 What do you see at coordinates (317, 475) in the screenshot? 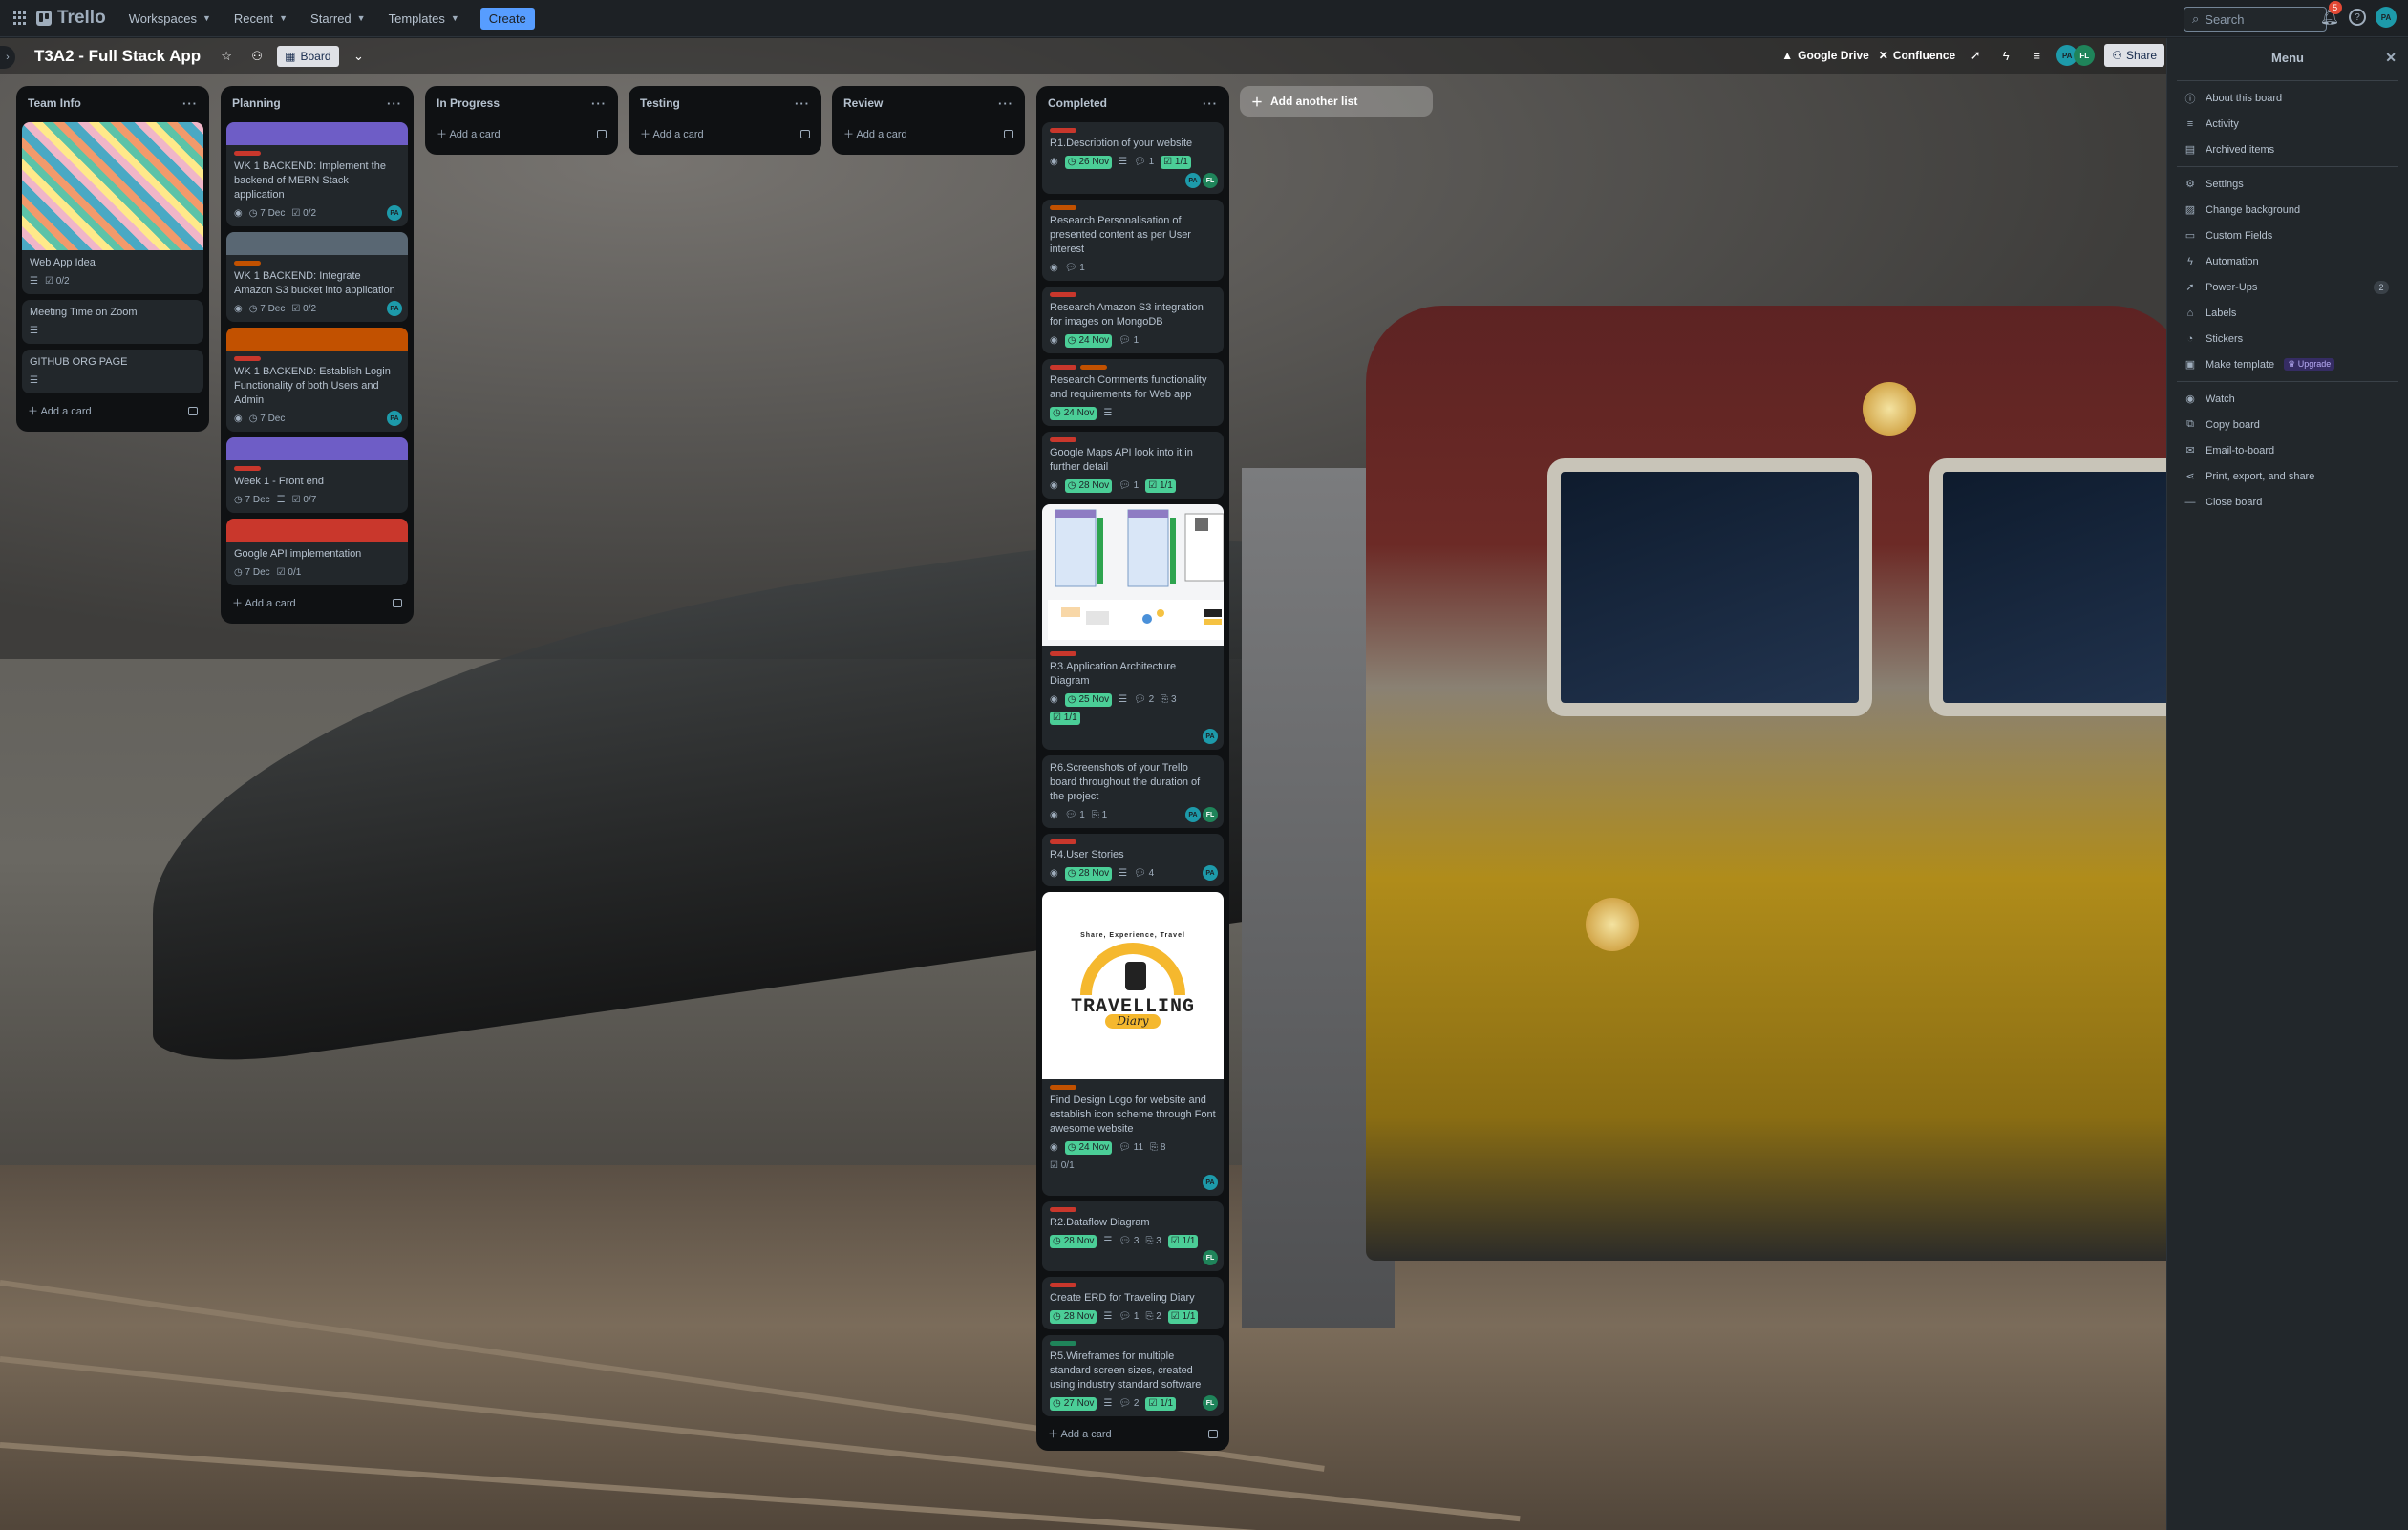
I see `card-week1-frontend: Week 1 - Front end ◷ 7 Dec ☰ ☑ 0/7` at bounding box center [317, 475].